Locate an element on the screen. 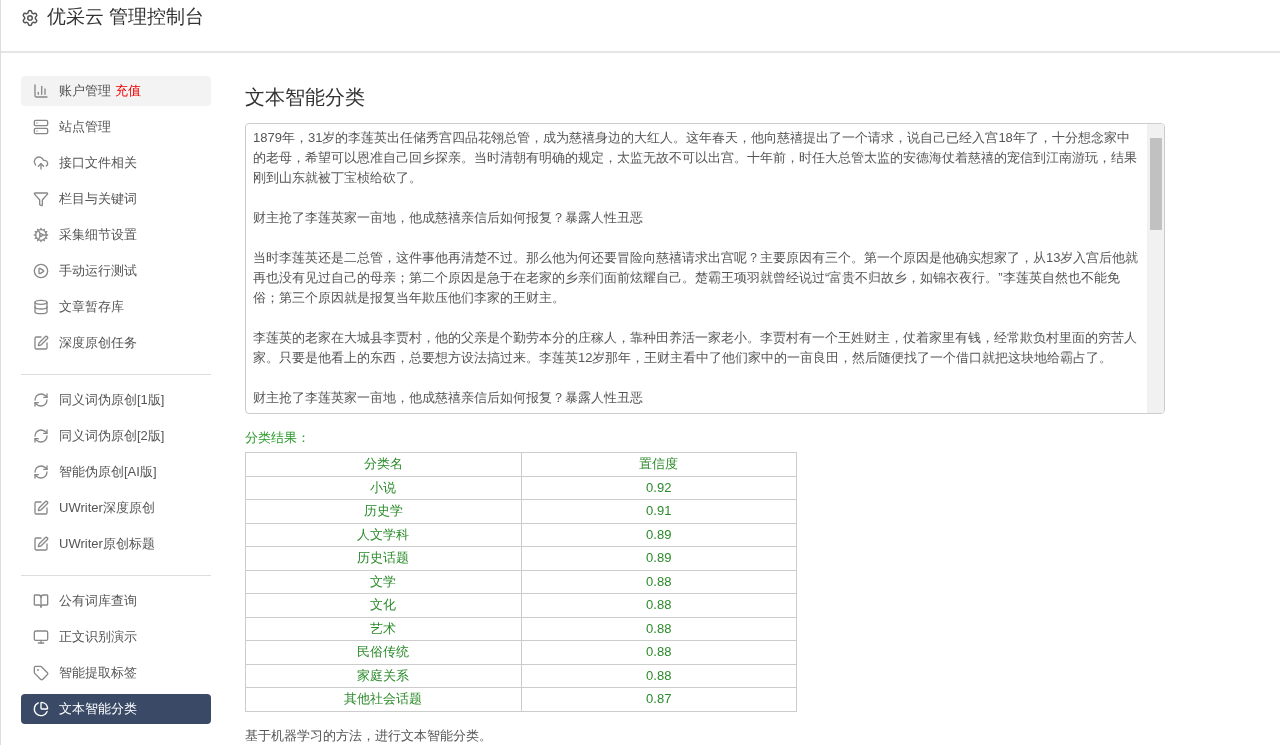 This screenshot has height=745, width=1280. sidebar-item: UWriter原创标题 is located at coordinates (116, 544).